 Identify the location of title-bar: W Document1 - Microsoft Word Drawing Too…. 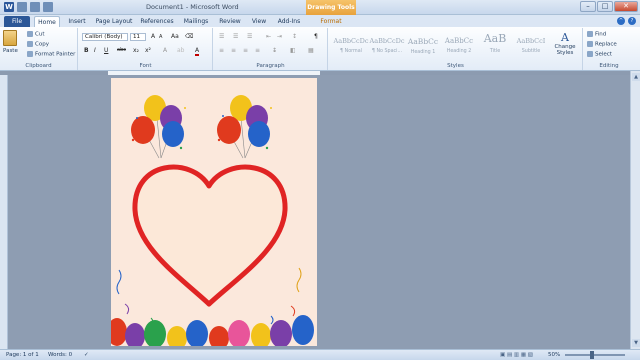
(320, 7).